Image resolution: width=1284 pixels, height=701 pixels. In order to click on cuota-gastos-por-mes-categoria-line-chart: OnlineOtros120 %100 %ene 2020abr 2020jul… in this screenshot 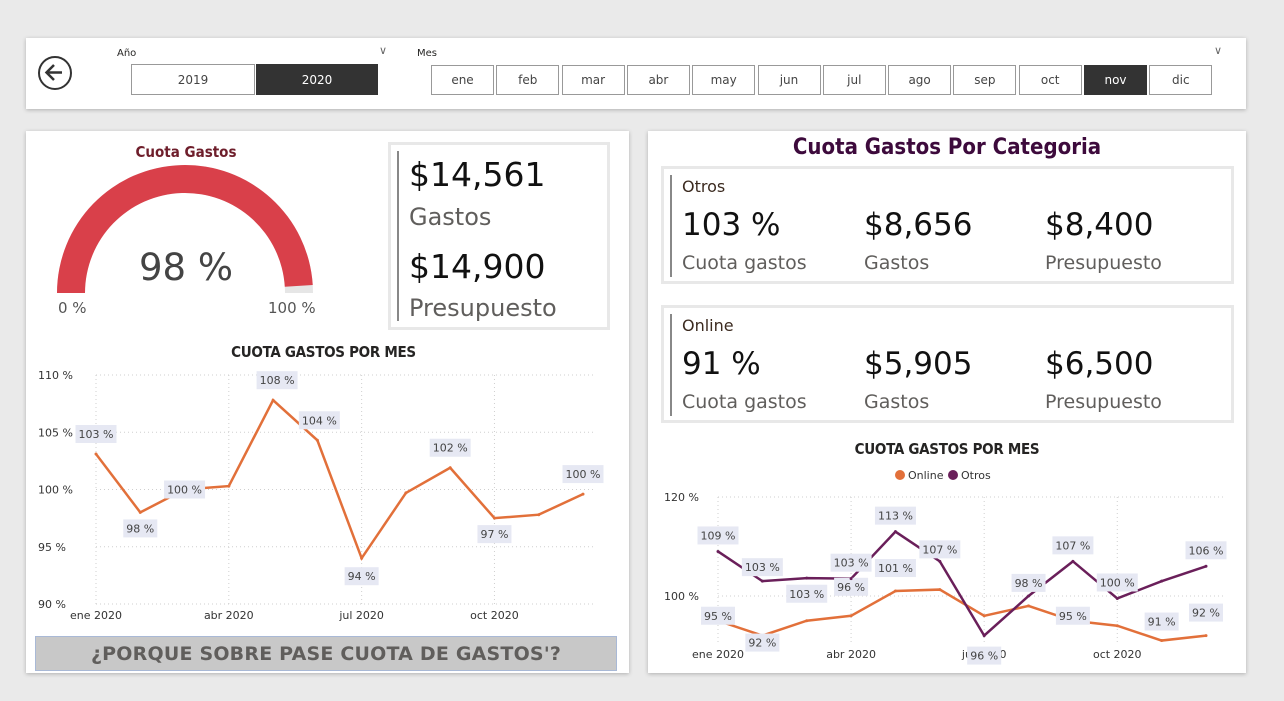, I will do `click(945, 567)`.